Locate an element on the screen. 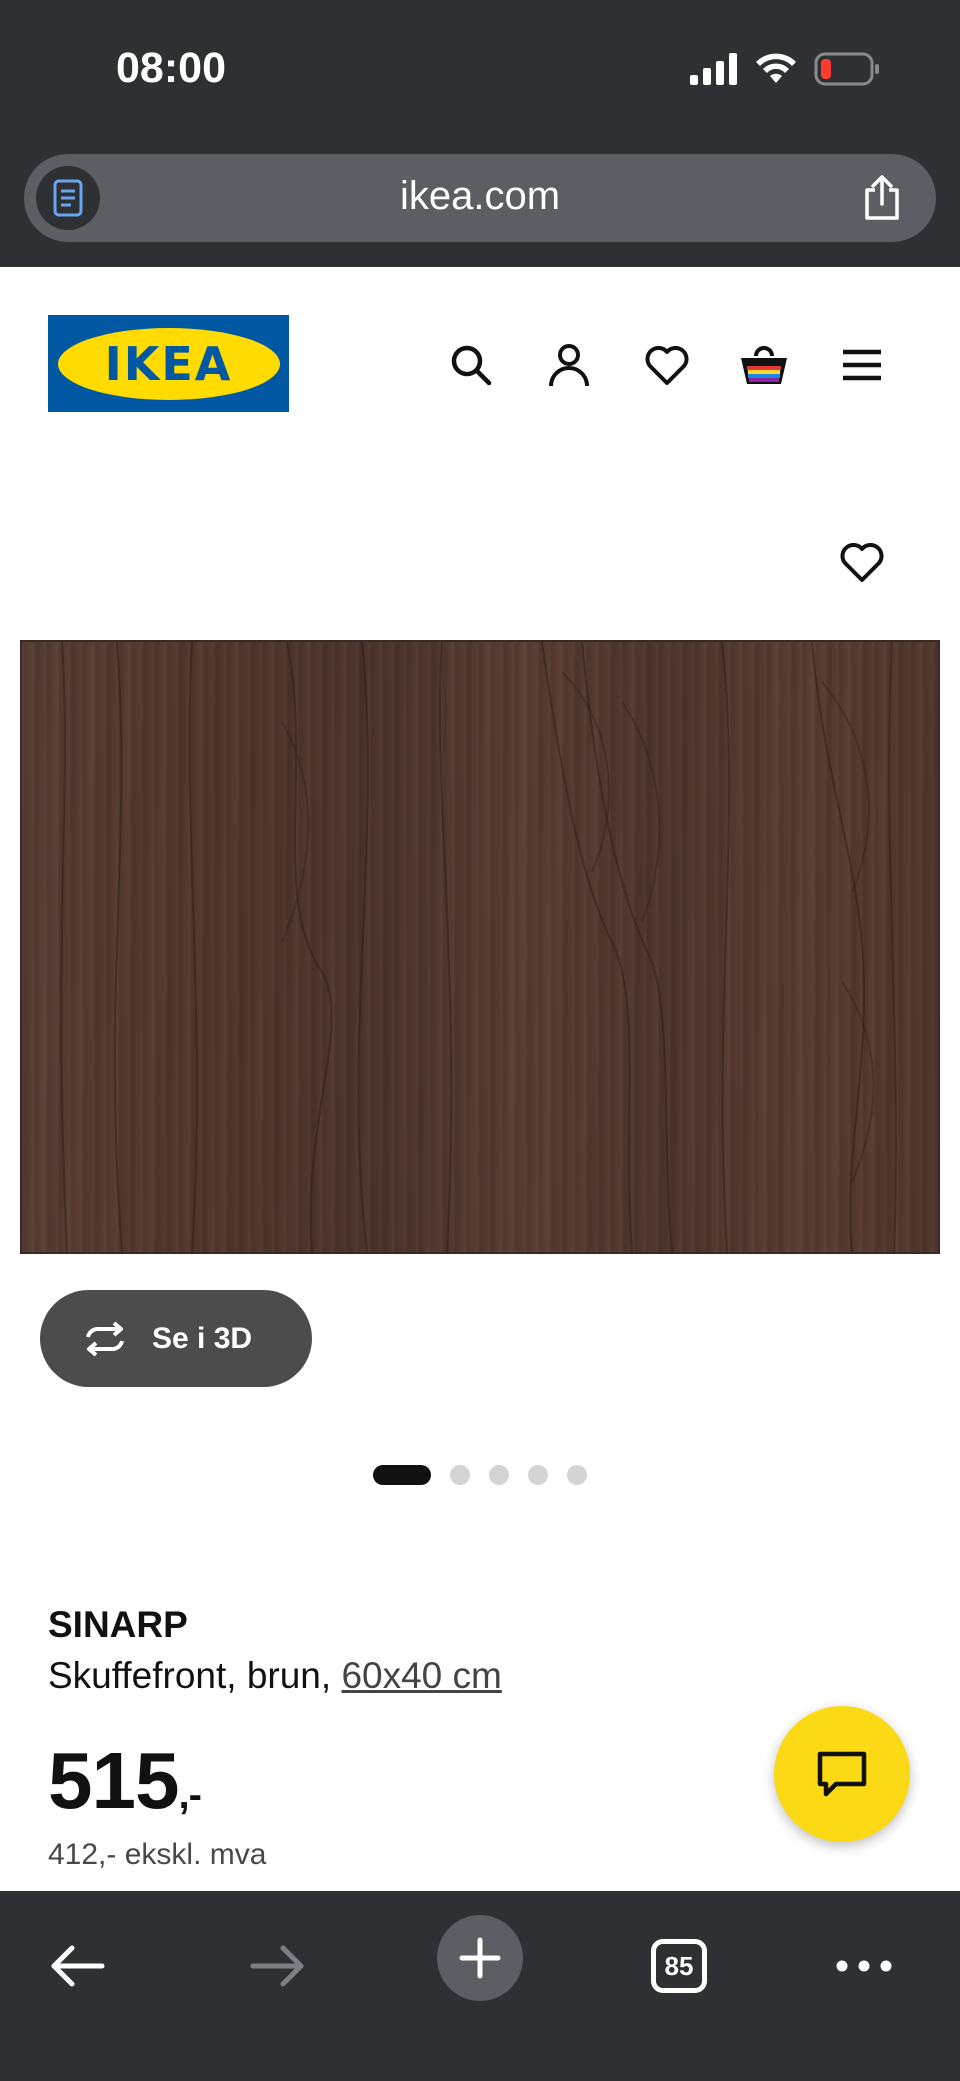 Image resolution: width=960 pixels, height=2081 pixels. carousel-pagination is located at coordinates (480, 1475).